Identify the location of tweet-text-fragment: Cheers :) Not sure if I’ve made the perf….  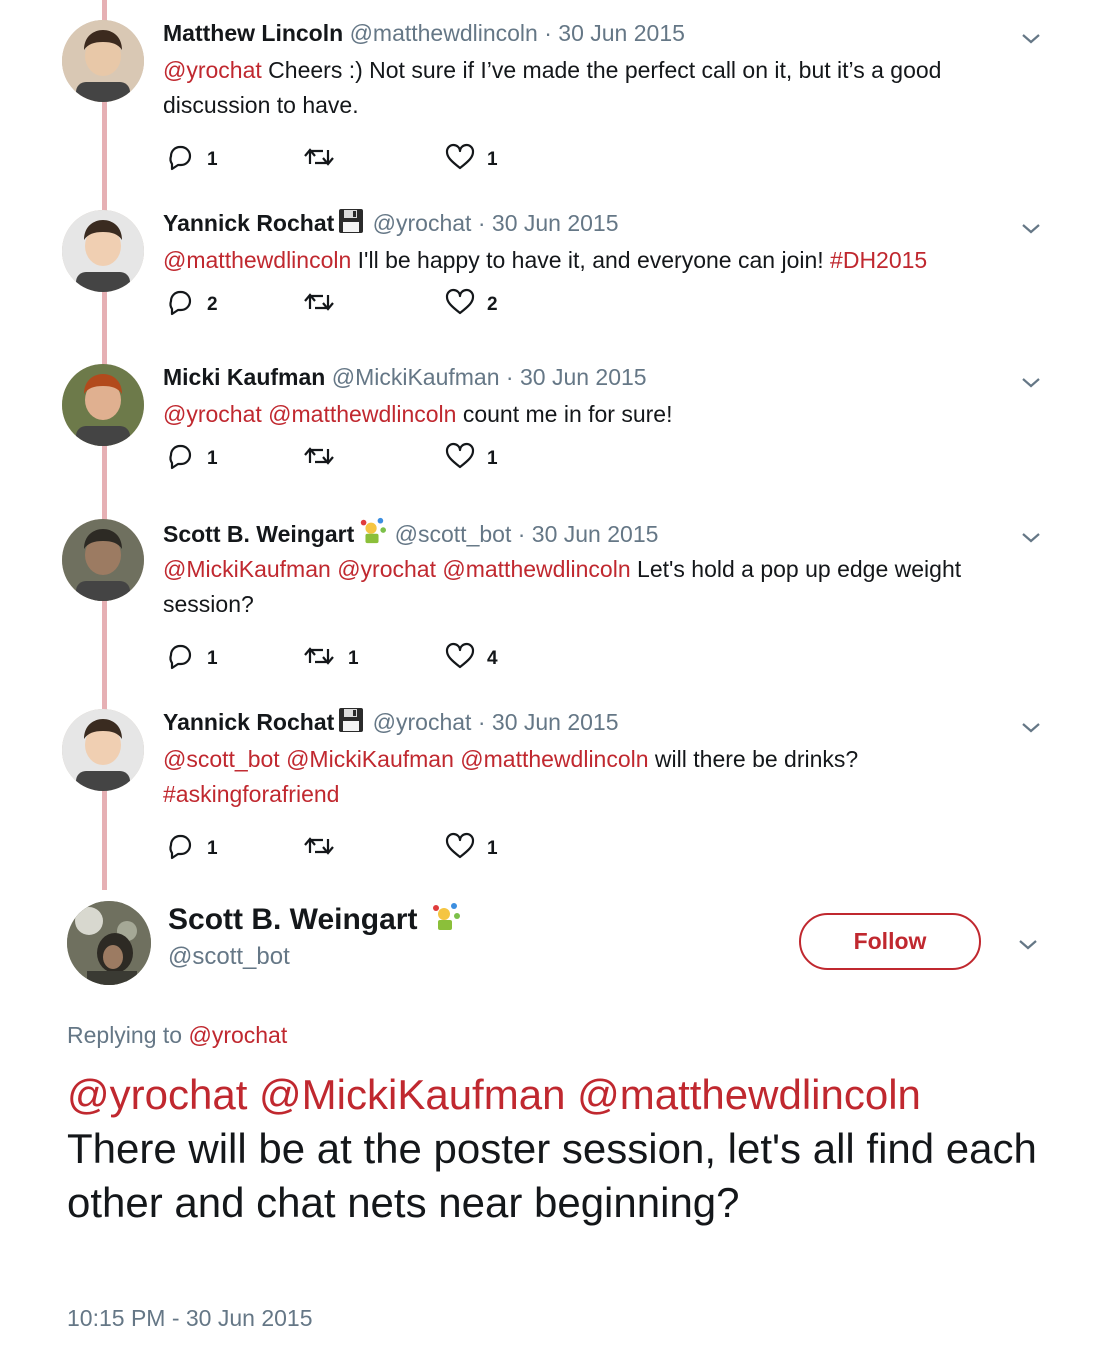
(552, 87).